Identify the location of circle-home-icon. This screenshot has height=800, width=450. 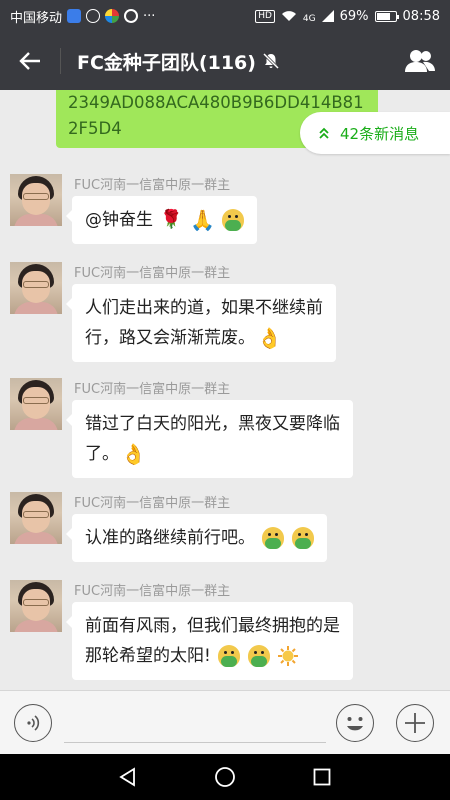
(225, 777).